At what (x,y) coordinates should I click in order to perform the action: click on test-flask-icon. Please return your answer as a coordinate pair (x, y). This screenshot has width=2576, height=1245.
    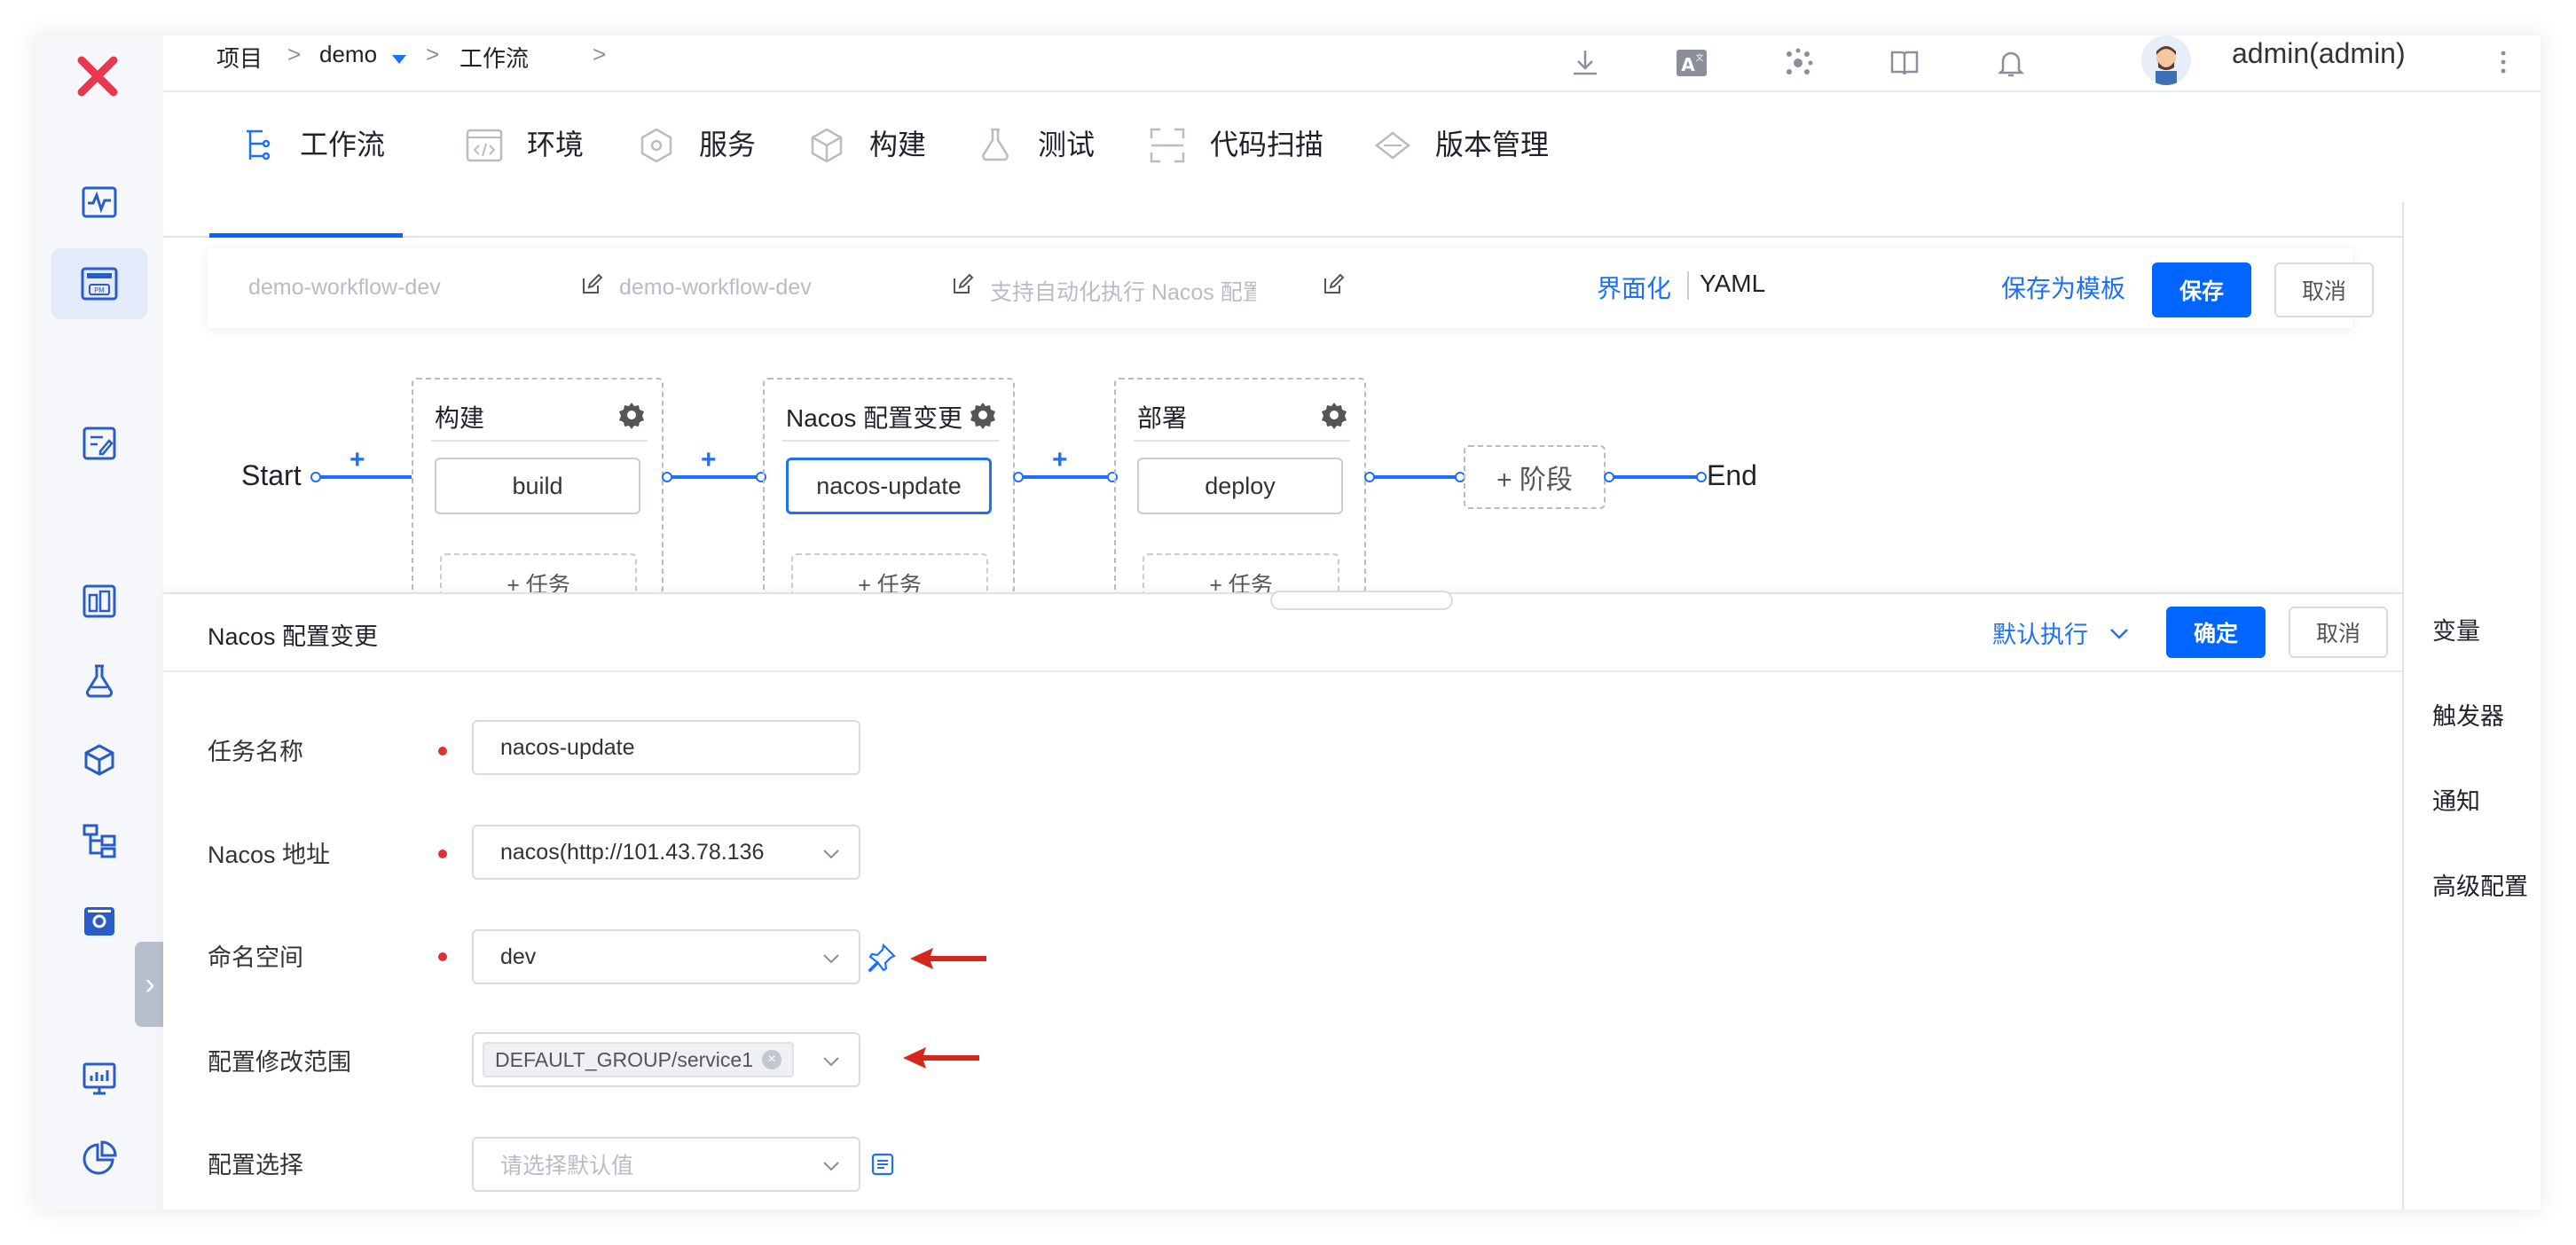
    Looking at the image, I should click on (995, 144).